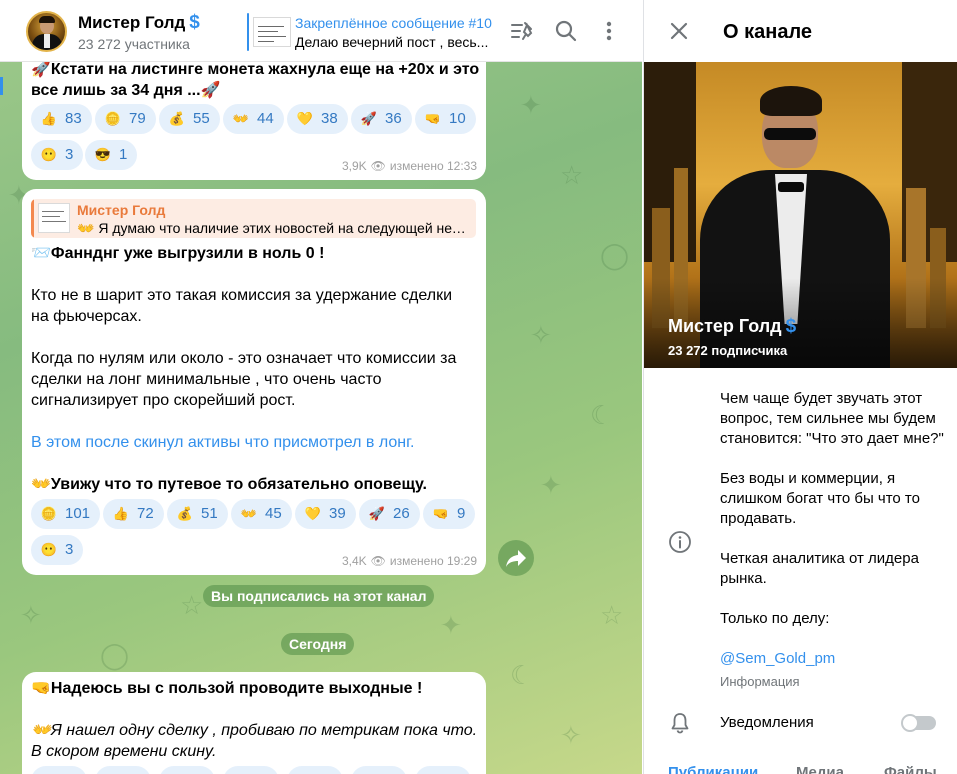  What do you see at coordinates (354, 166) in the screenshot?
I see `view-count: 3,9K` at bounding box center [354, 166].